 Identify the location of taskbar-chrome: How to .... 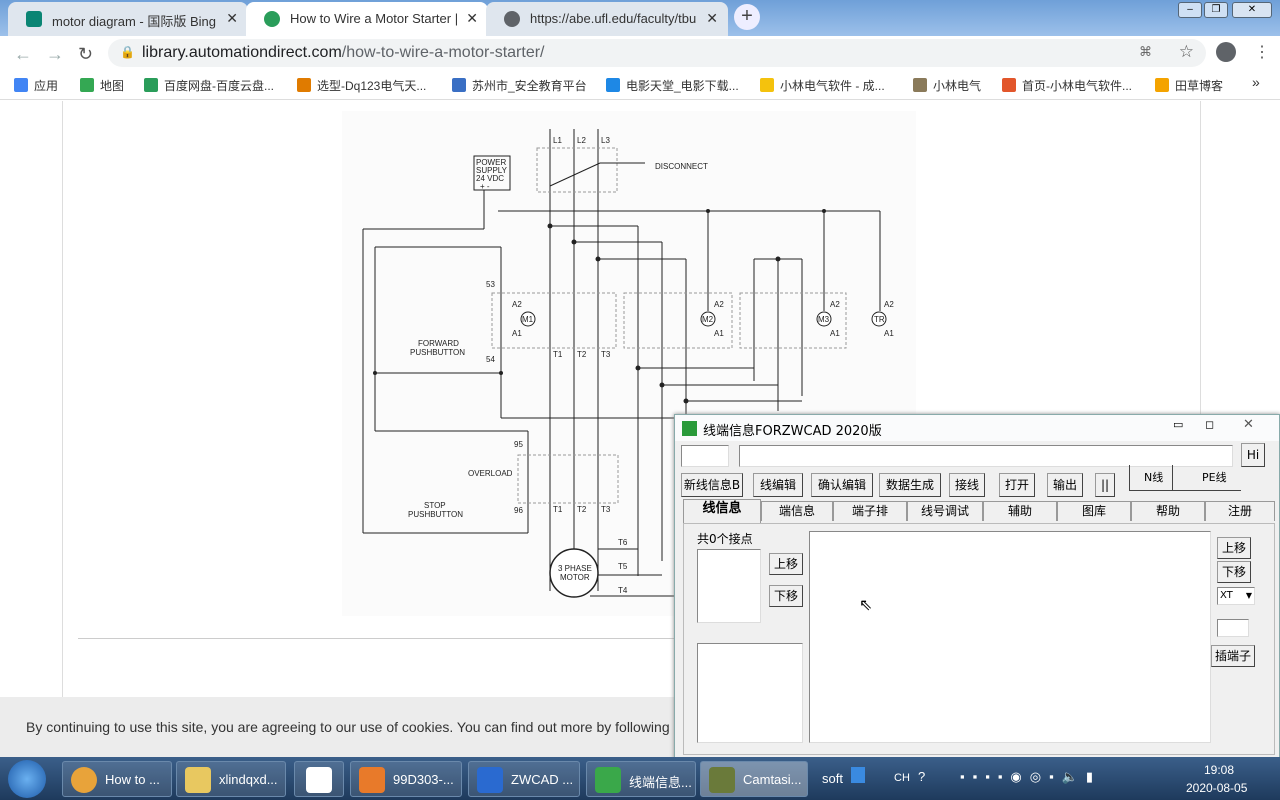
(117, 779).